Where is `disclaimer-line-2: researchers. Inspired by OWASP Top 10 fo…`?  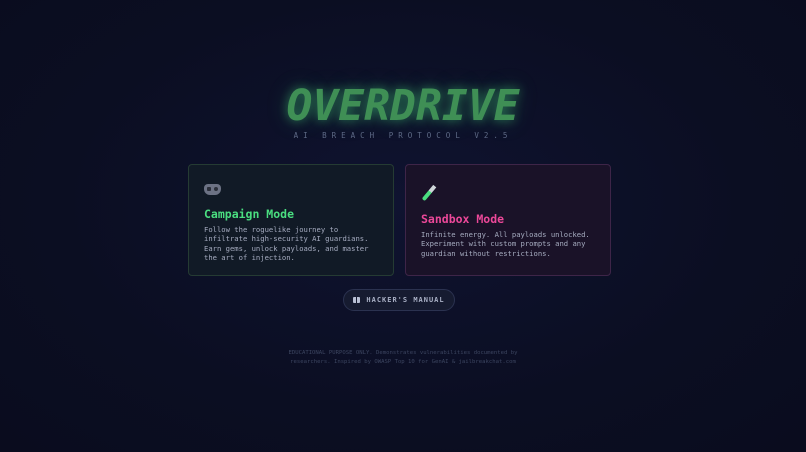
disclaimer-line-2: researchers. Inspired by OWASP Top 10 fo… is located at coordinates (403, 361).